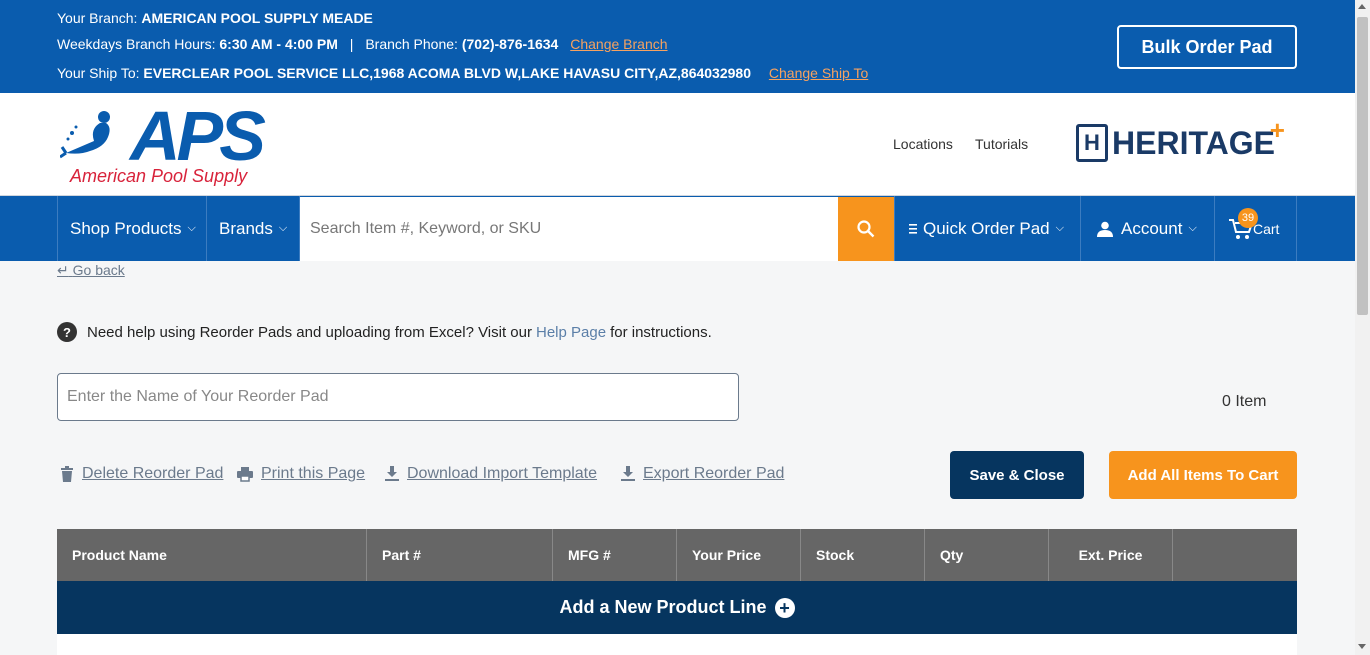 The image size is (1370, 655). I want to click on col-product-name: Product Name, so click(212, 555).